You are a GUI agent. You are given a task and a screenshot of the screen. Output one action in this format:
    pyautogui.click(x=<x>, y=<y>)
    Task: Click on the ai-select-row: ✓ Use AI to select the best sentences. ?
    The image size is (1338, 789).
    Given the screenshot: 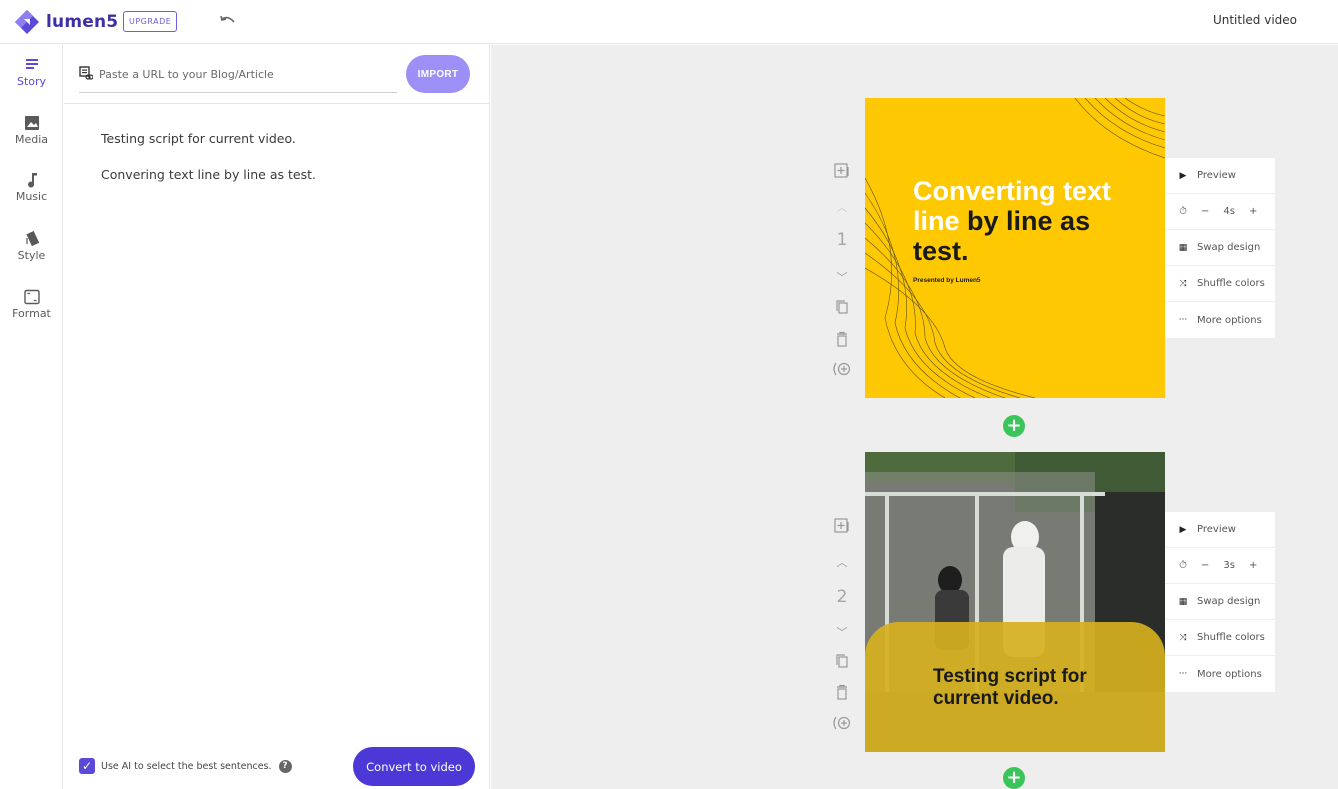 What is the action you would take?
    pyautogui.click(x=185, y=766)
    